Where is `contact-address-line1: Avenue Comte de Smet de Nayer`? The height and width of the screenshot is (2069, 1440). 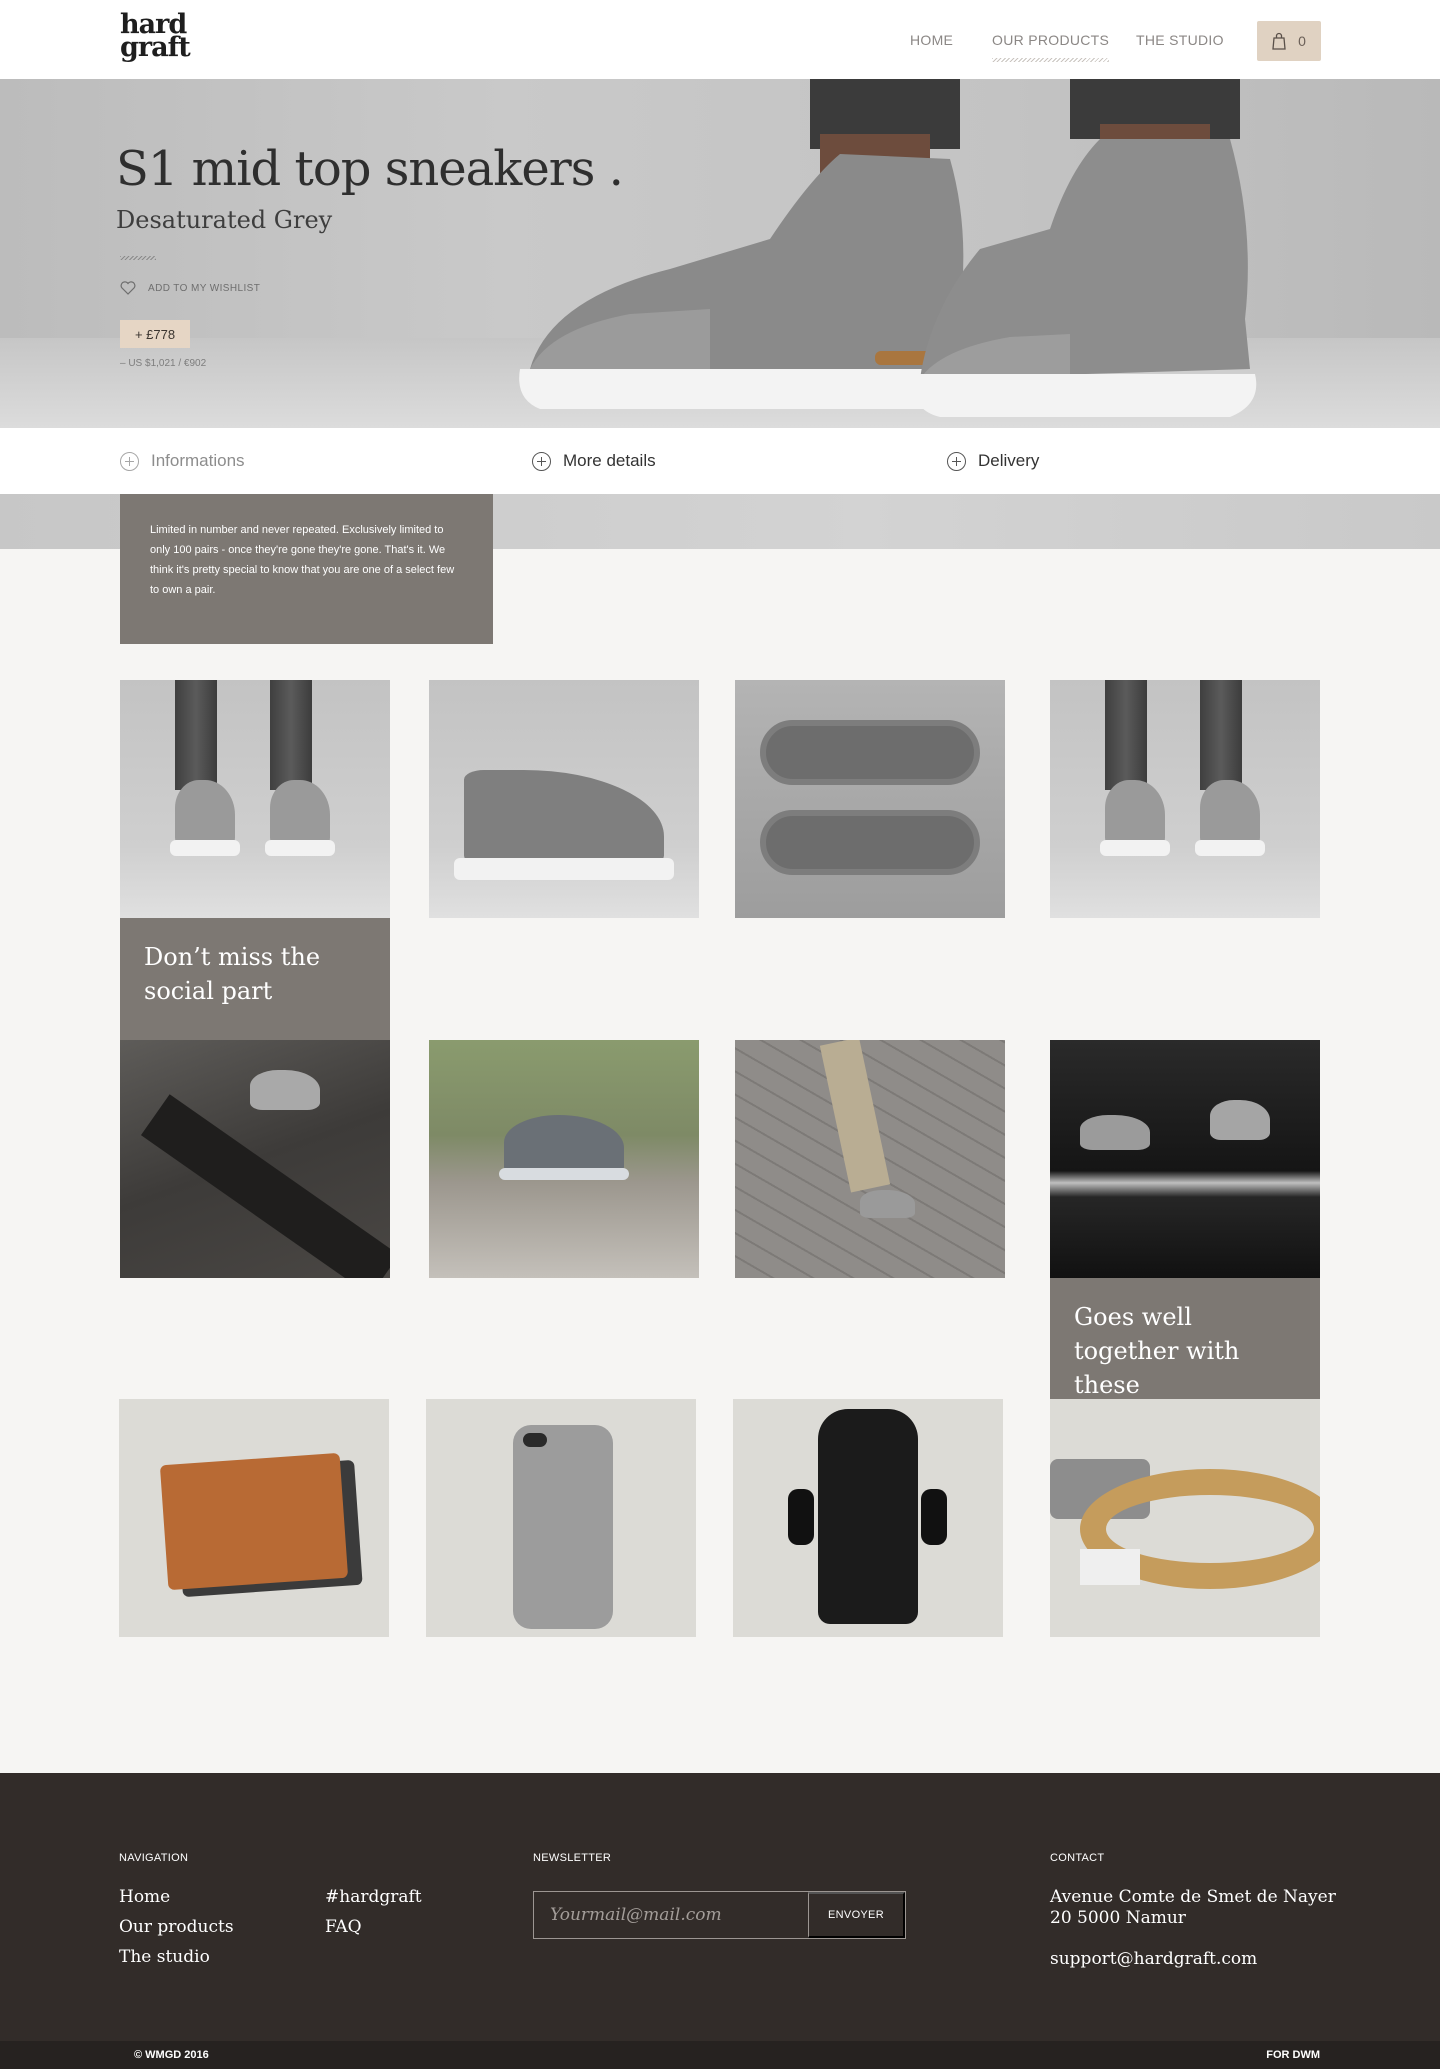
contact-address-line1: Avenue Comte de Smet de Nayer is located at coordinates (1193, 1897).